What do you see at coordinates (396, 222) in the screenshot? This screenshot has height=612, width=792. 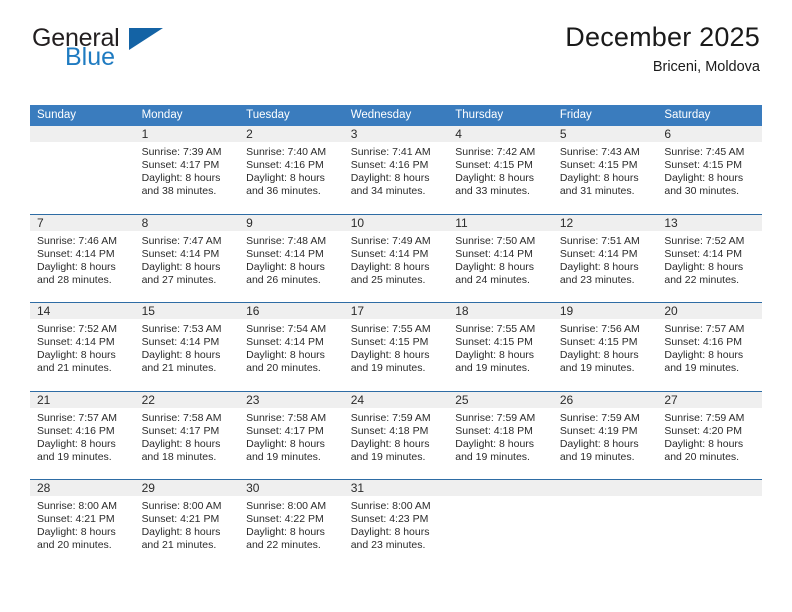 I see `day-number: 10` at bounding box center [396, 222].